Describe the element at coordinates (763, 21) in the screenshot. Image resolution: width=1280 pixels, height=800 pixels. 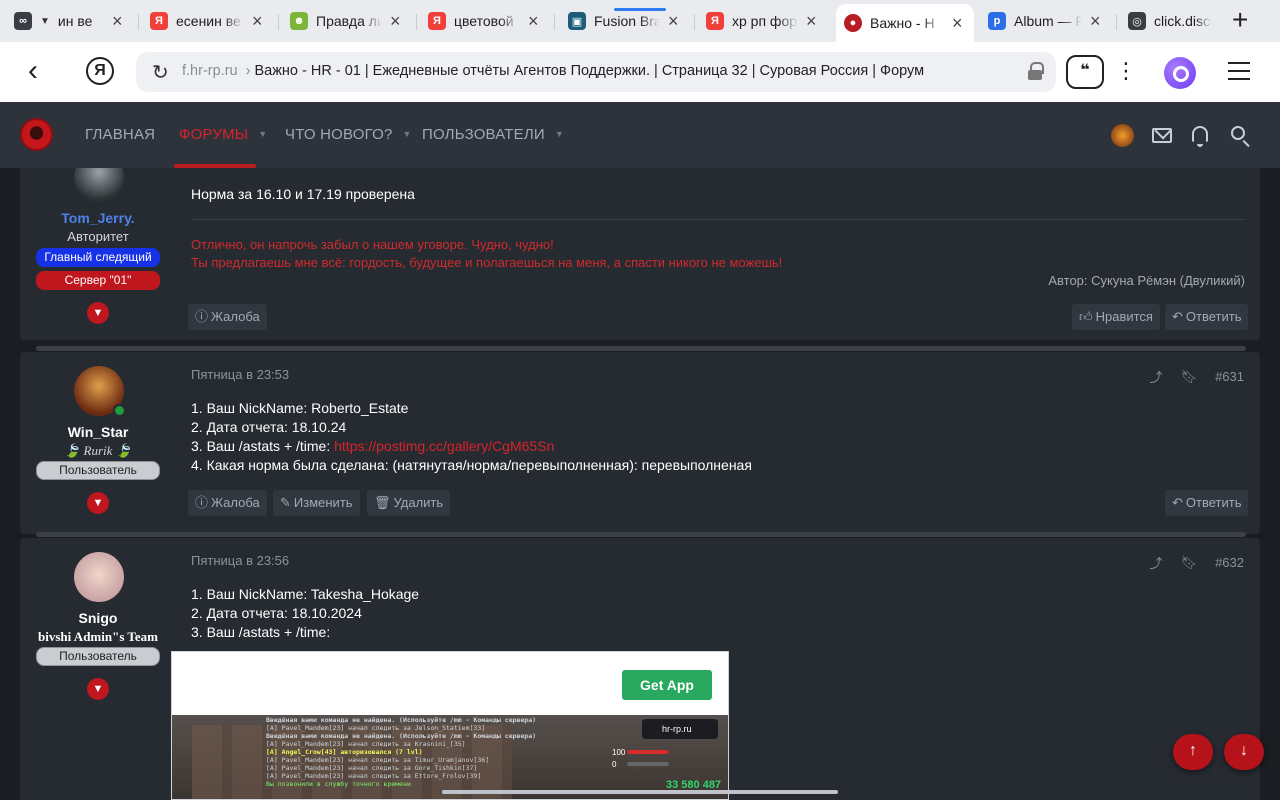
I see `browser-tab: Я хр рп фор ×` at that location.